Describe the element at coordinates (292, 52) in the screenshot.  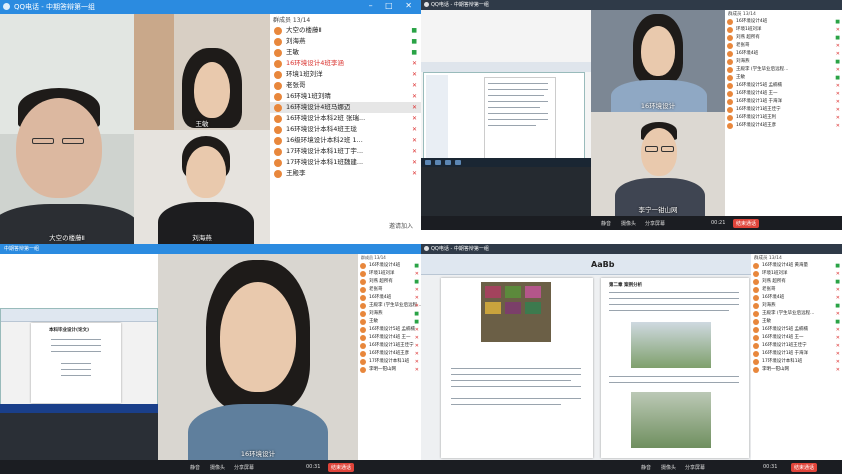
I see `member-name: 王敏` at that location.